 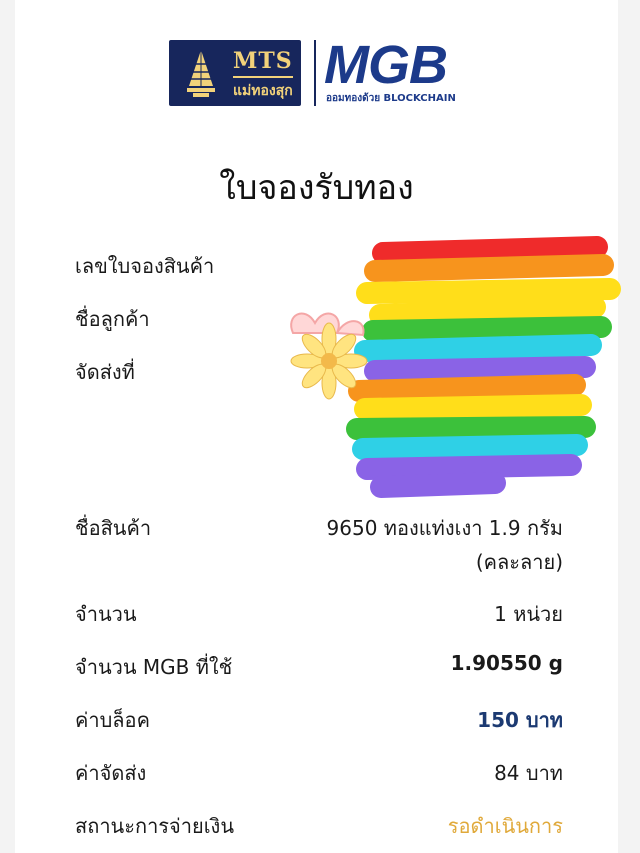 What do you see at coordinates (321, 70) in the screenshot?
I see `brand-logo: MTS แม่ทองสุก MGB ออมทองด้วย BLOCKCHAIN` at bounding box center [321, 70].